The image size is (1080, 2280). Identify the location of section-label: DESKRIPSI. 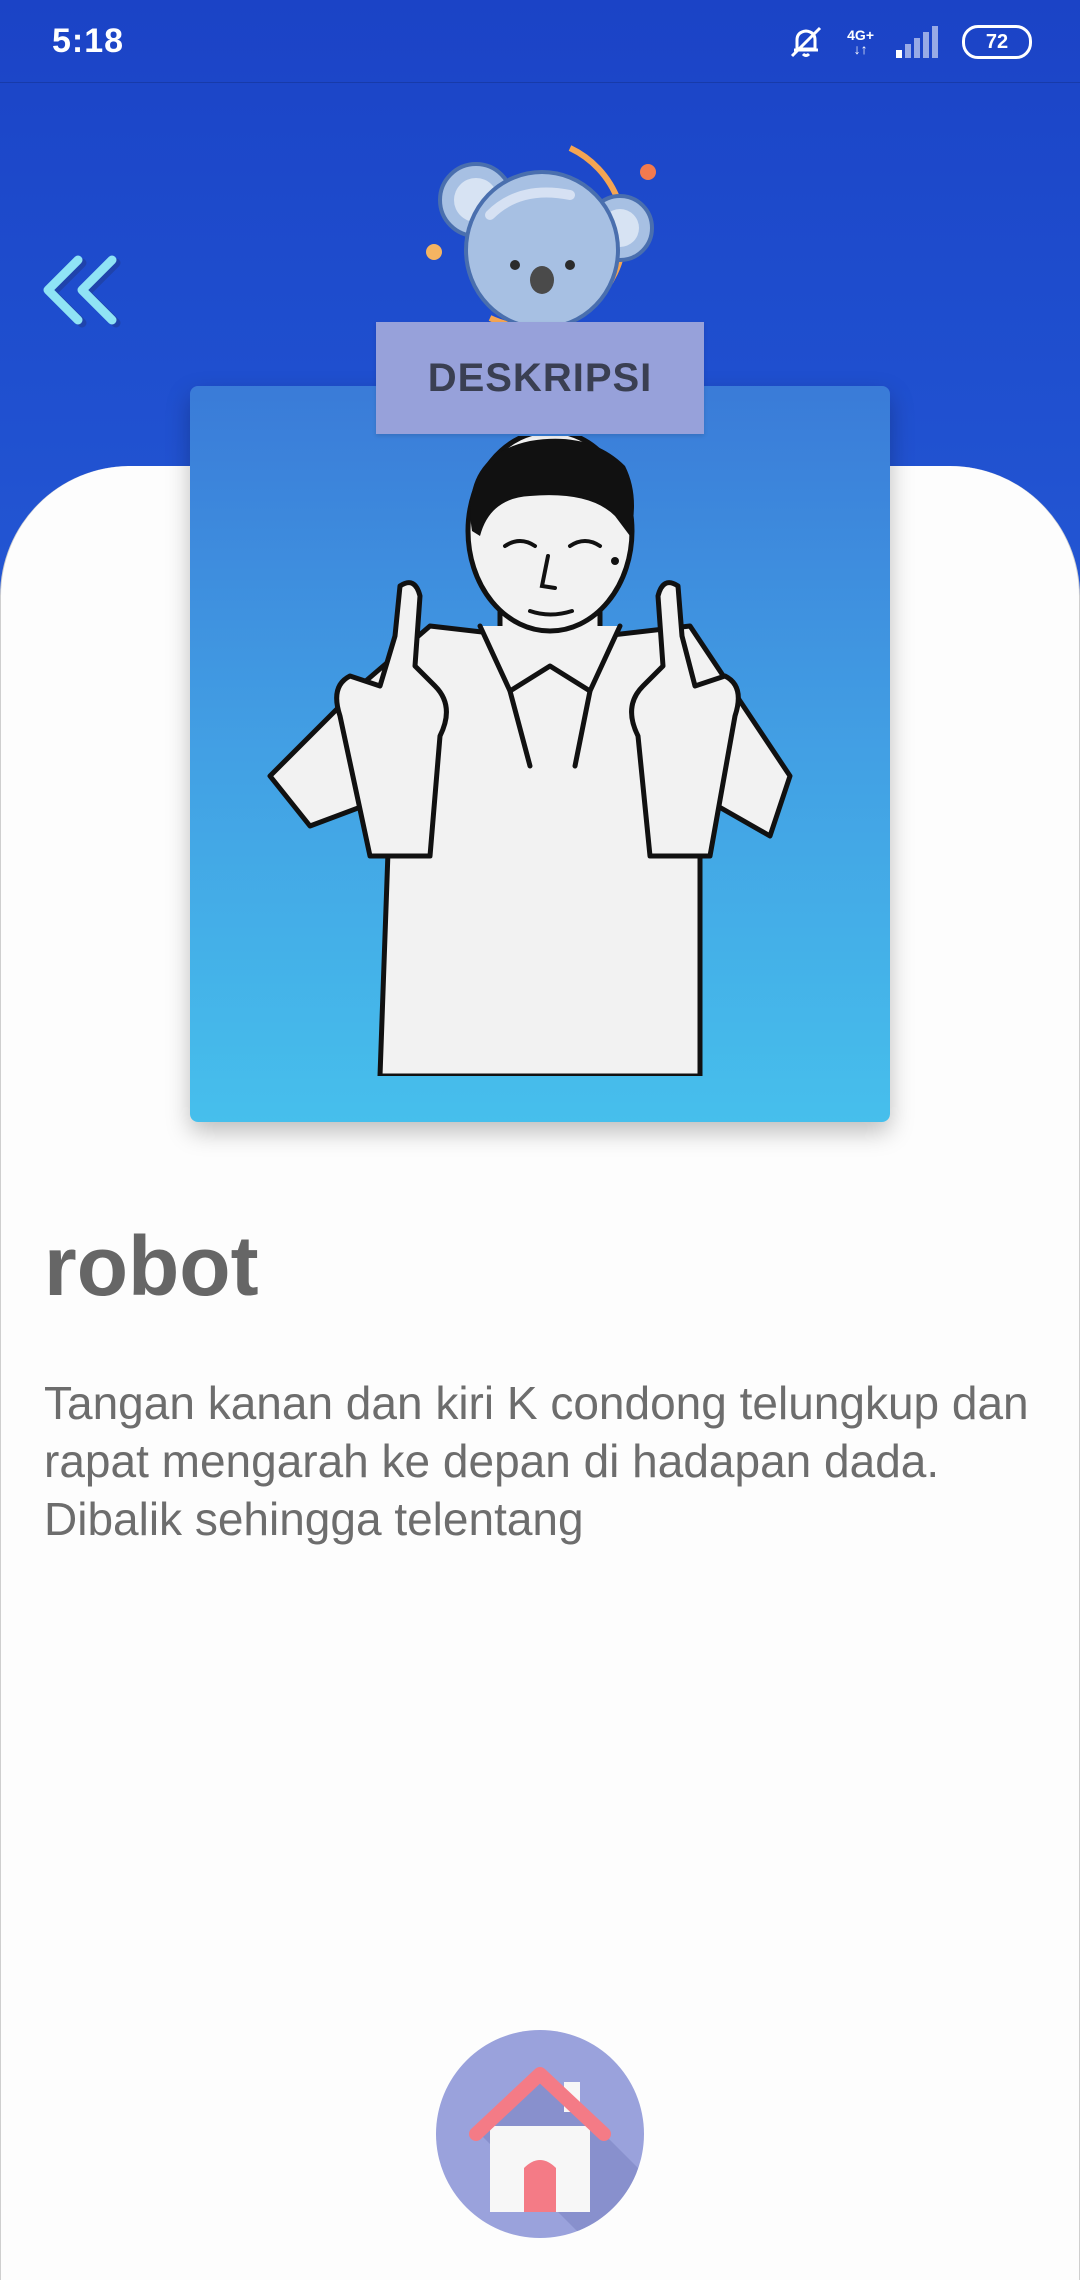
(540, 378).